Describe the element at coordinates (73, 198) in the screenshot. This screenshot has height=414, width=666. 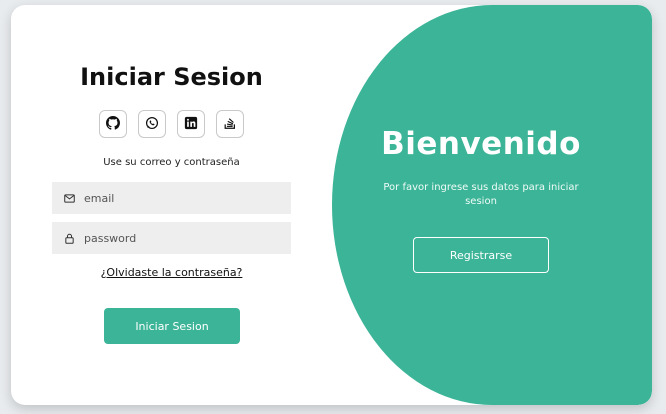
I see `mail-icon` at that location.